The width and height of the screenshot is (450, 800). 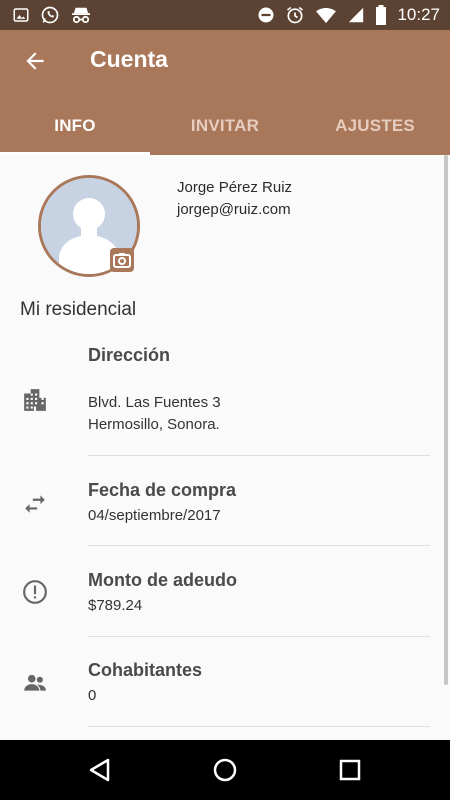 I want to click on cohabitants-value: 0, so click(x=92, y=695).